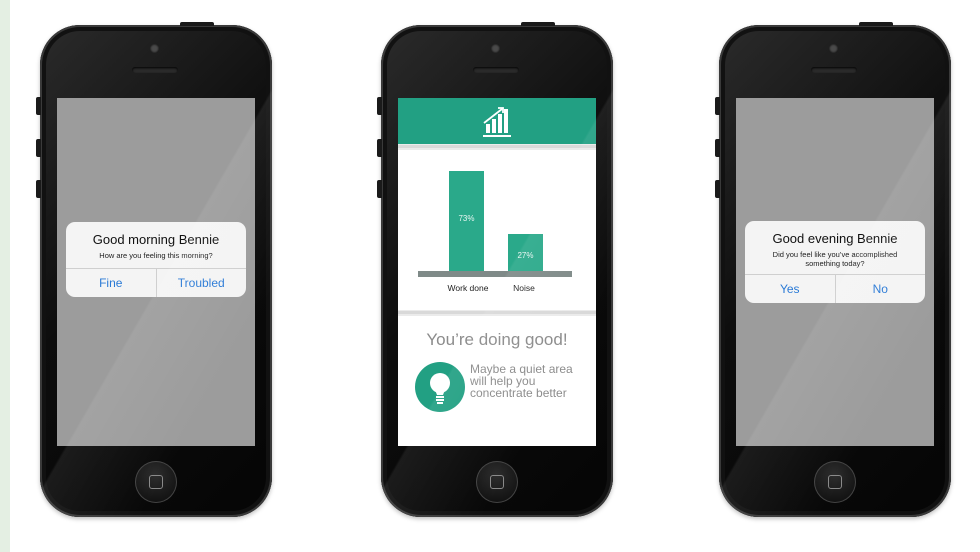 The width and height of the screenshot is (980, 552). Describe the element at coordinates (835, 238) in the screenshot. I see `alert-title: Good evening Bennie` at that location.